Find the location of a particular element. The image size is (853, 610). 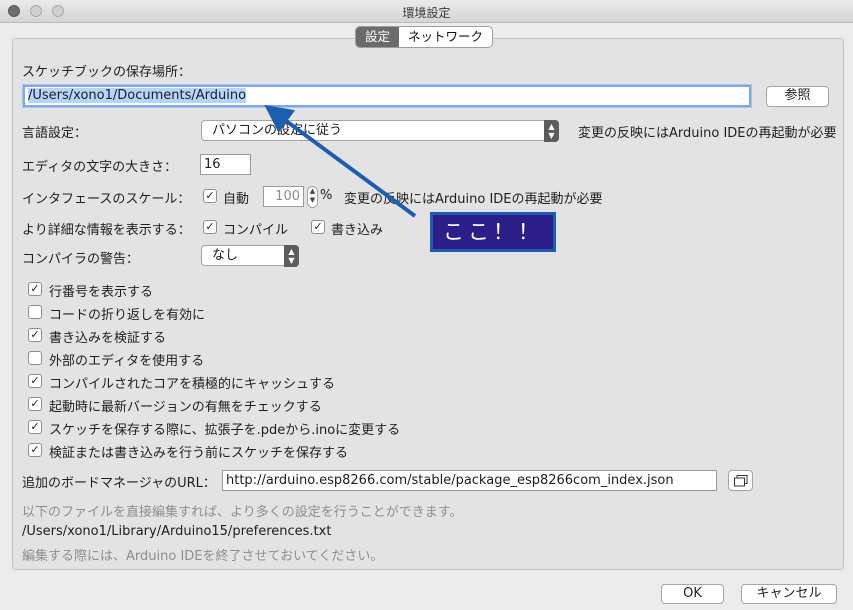

option-label: コードの折り返しを有効に is located at coordinates (127, 315).